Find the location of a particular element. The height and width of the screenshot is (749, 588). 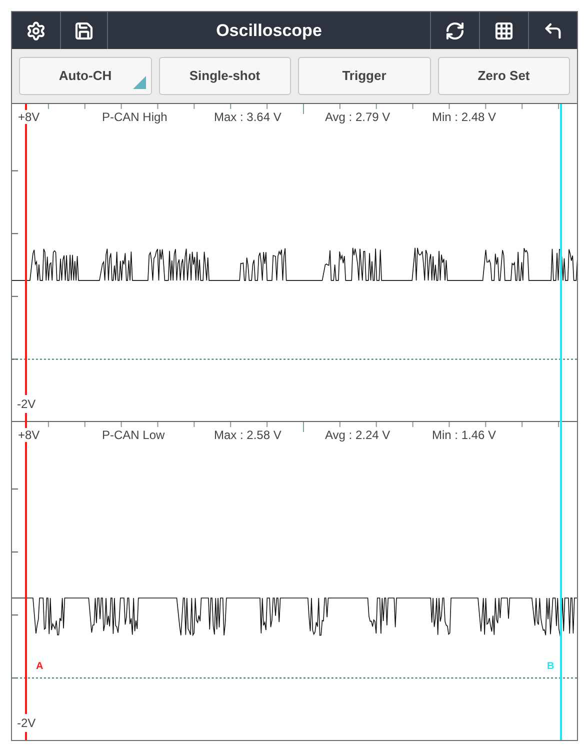

max-reading: Max : 3.64 V is located at coordinates (248, 117).